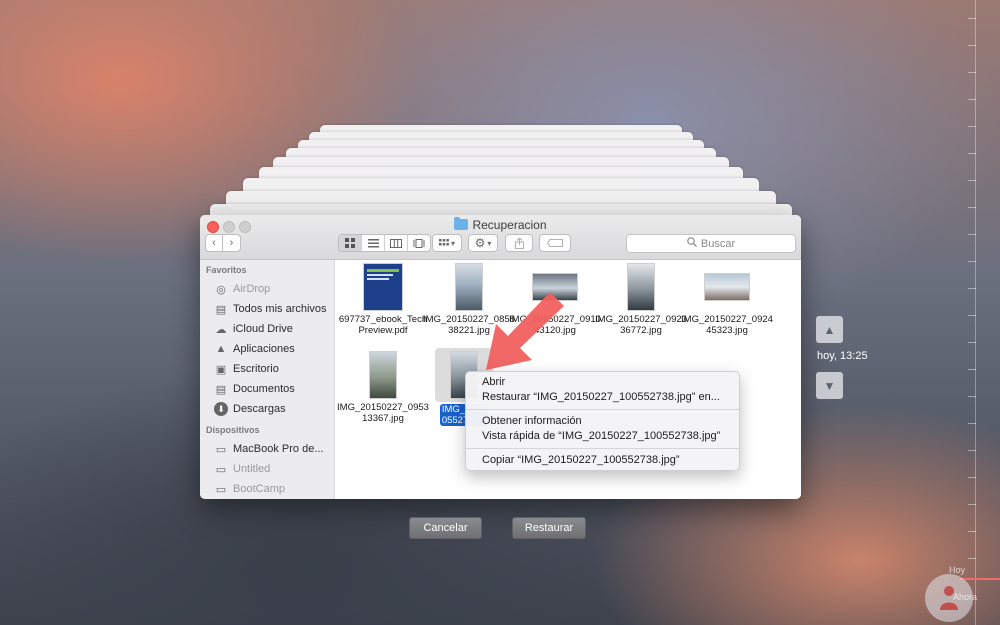  Describe the element at coordinates (602, 382) in the screenshot. I see `menu-item-open: Abrir` at that location.